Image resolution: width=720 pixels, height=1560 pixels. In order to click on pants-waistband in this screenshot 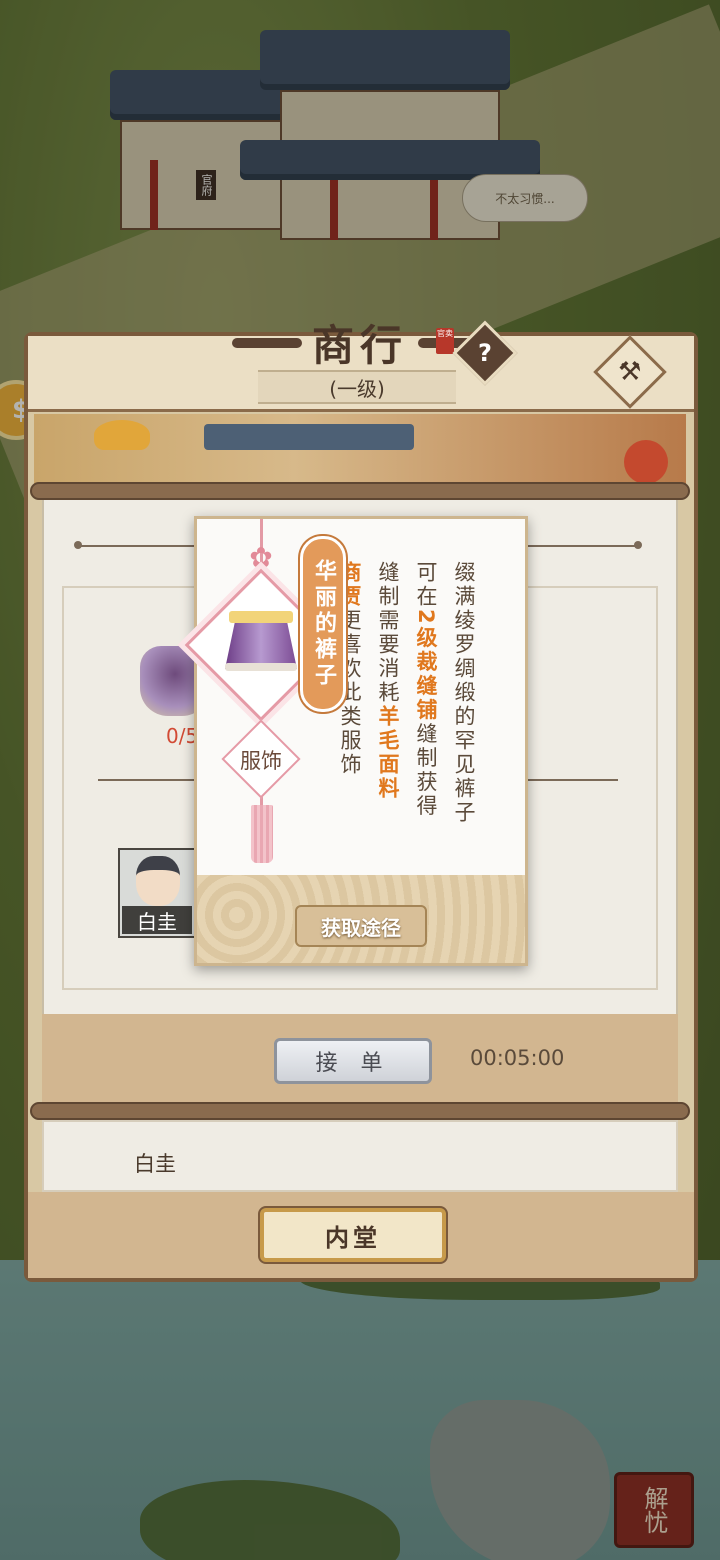, I will do `click(261, 617)`.